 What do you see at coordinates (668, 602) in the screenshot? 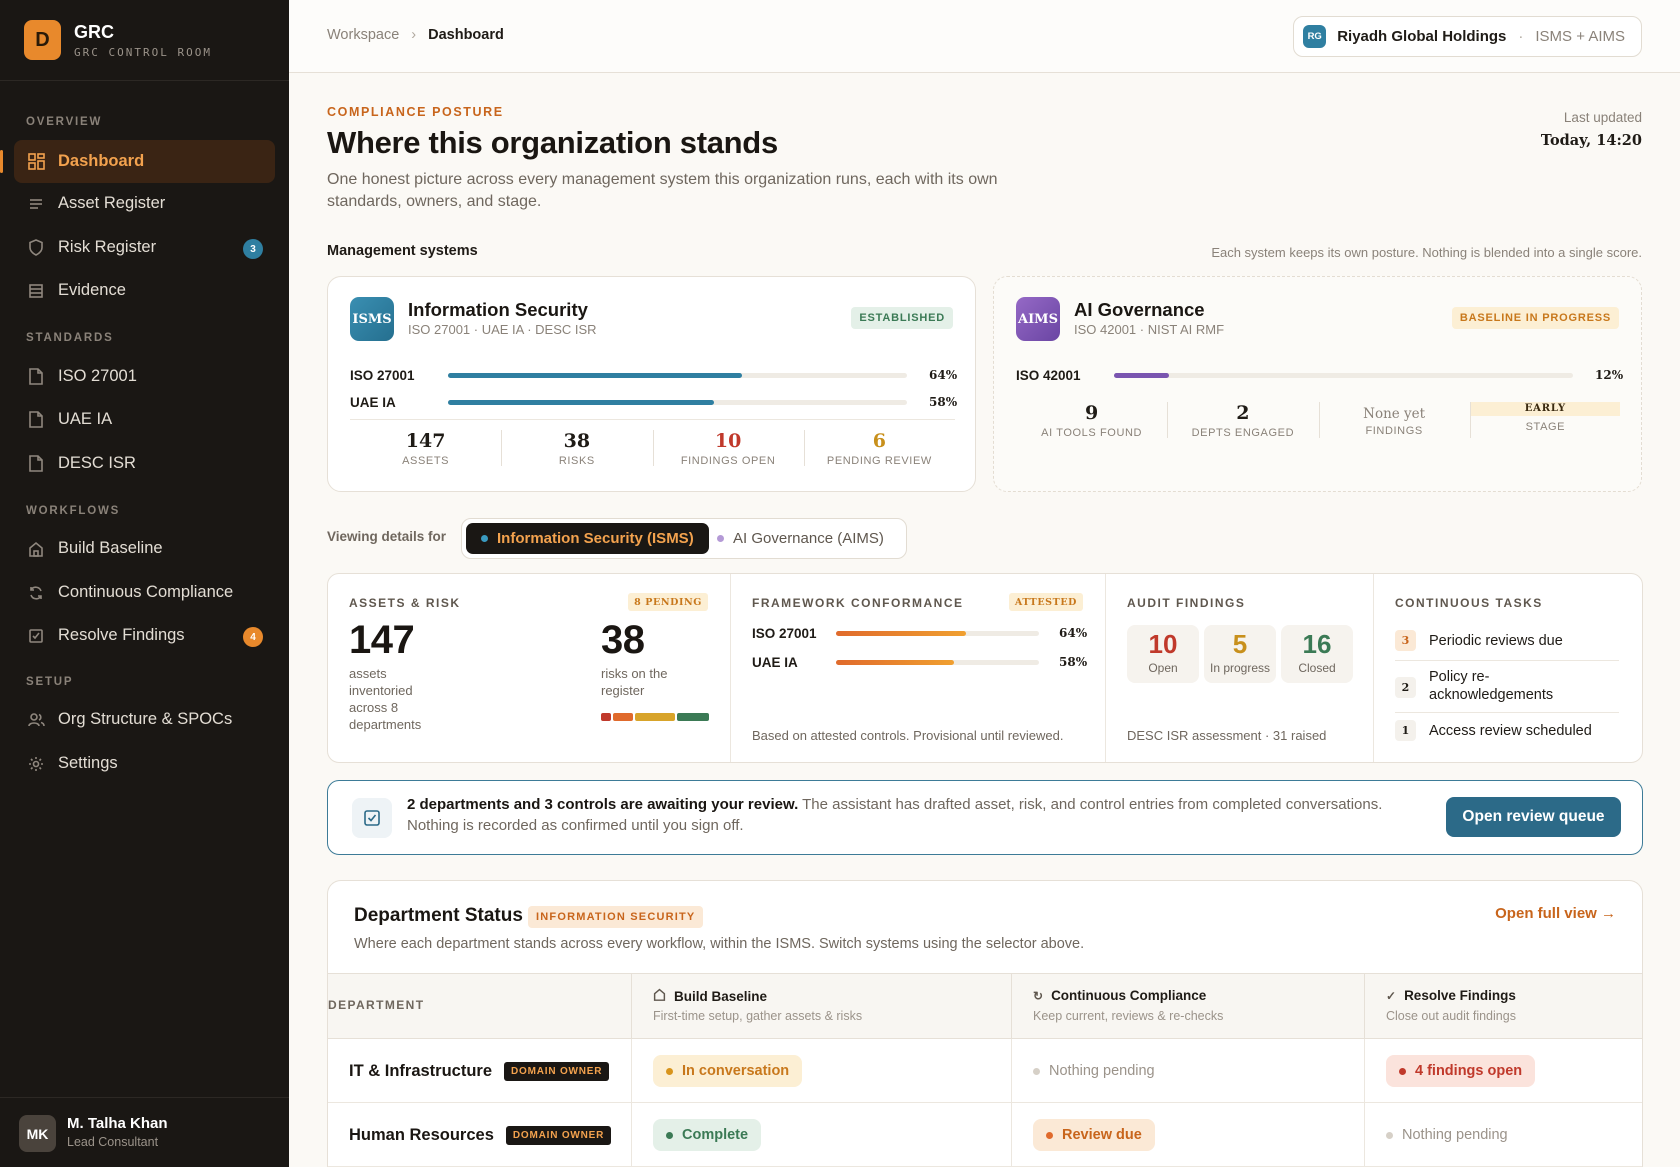
I see `pending-badge: 8 PENDING` at bounding box center [668, 602].